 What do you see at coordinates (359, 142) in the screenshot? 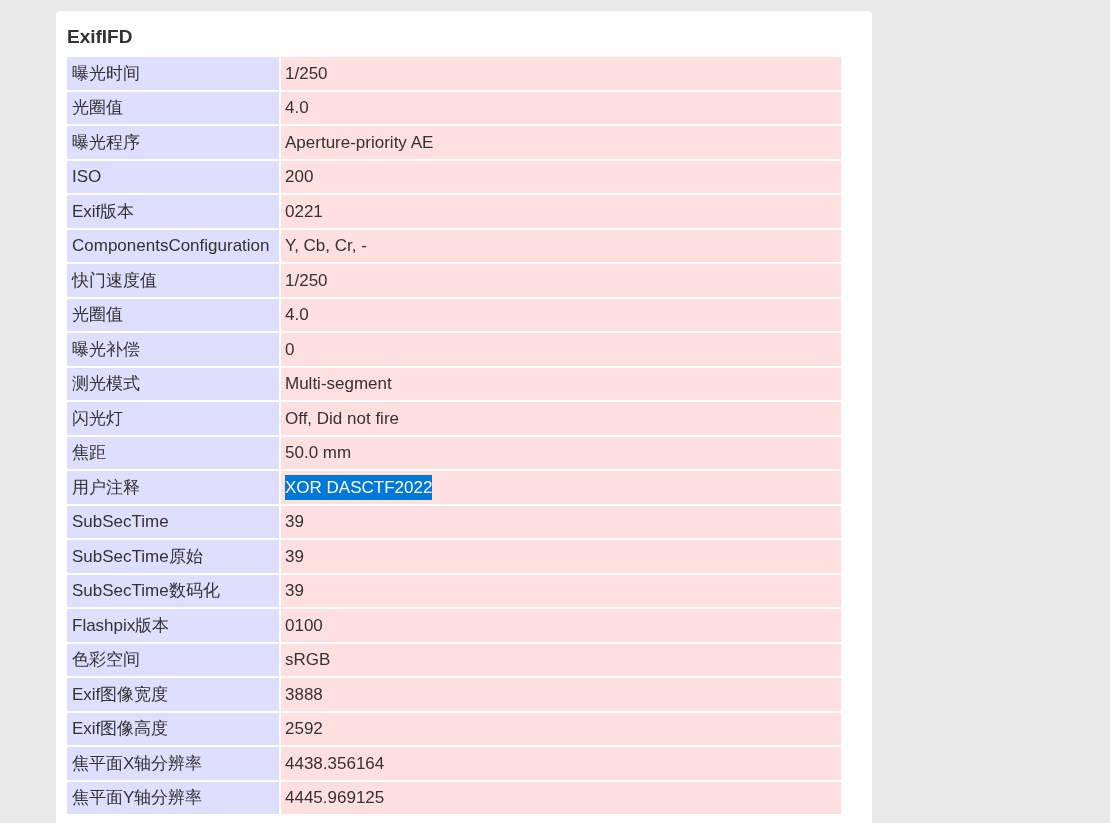
I see `table-cell-text: Aperture-priority AE` at bounding box center [359, 142].